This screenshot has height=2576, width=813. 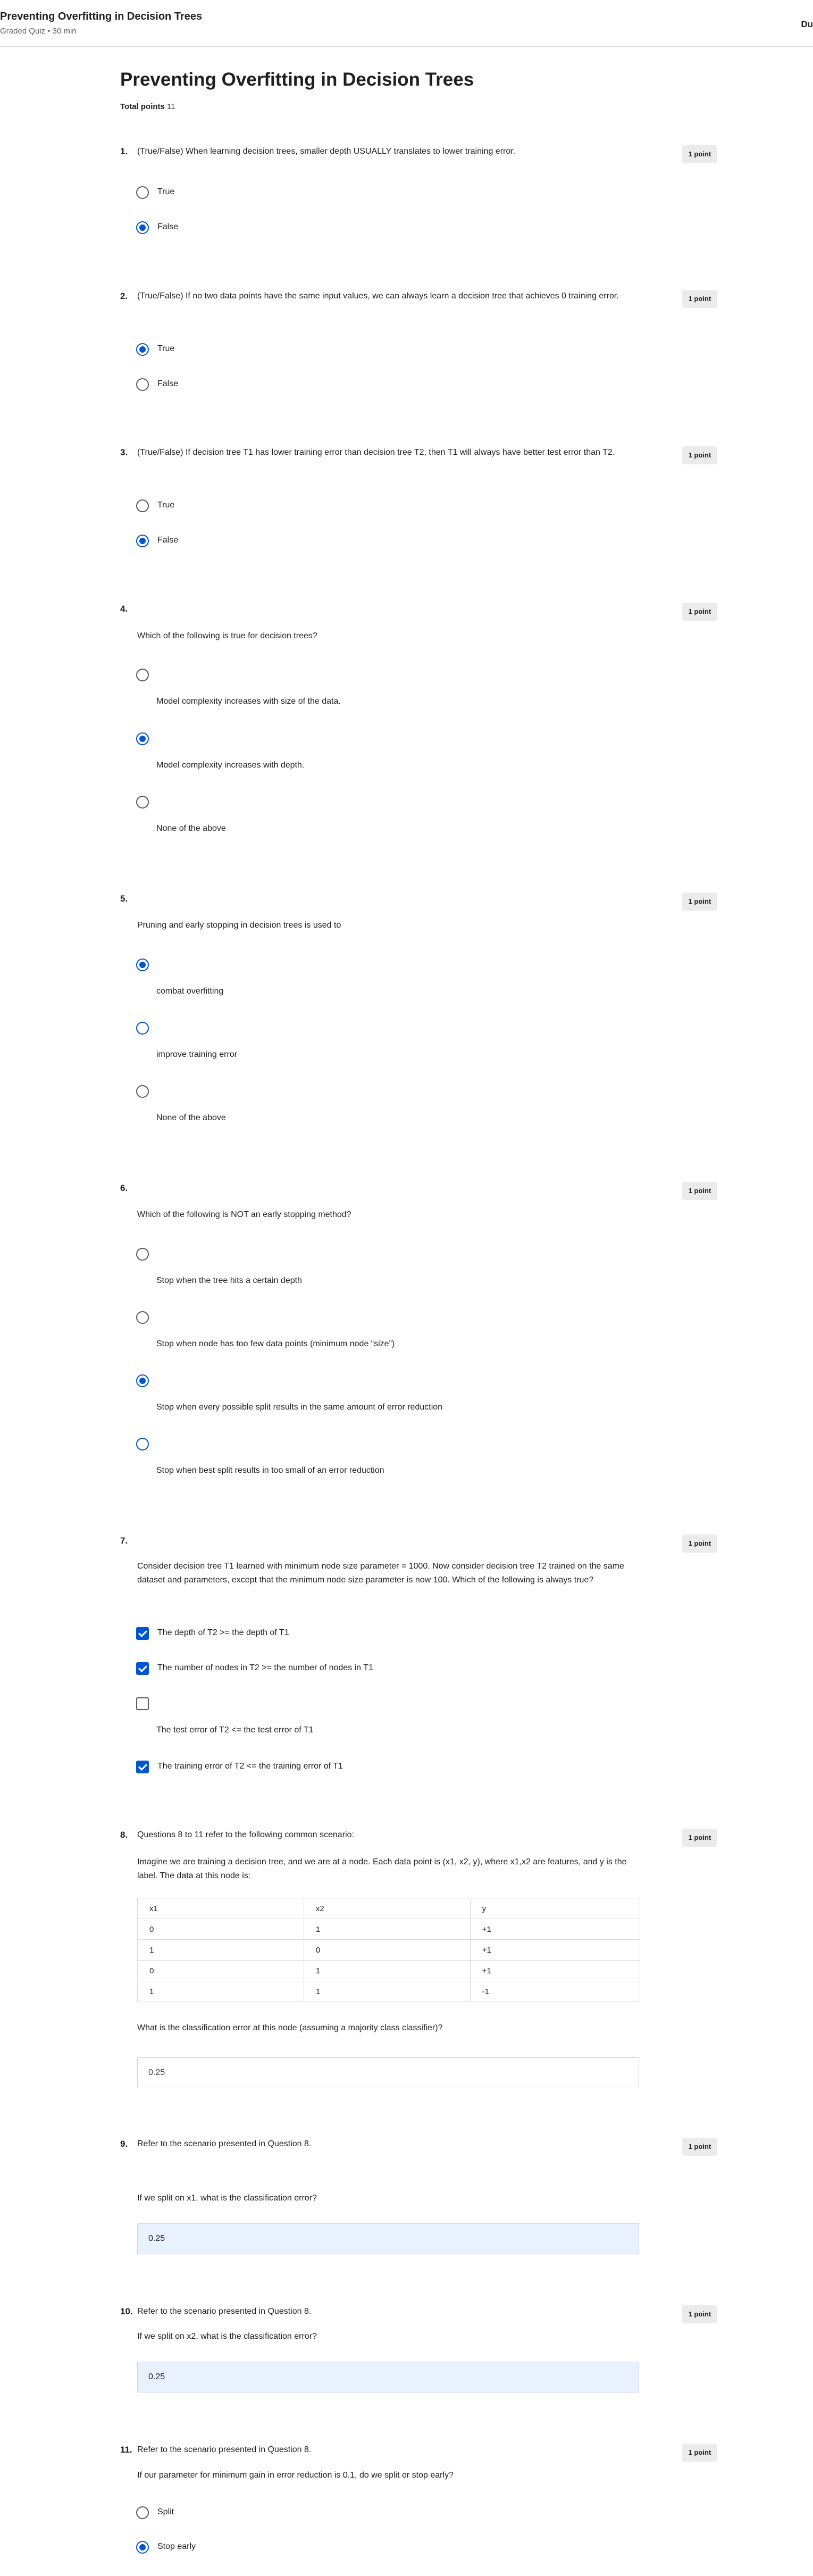 What do you see at coordinates (38, 32) in the screenshot?
I see `quiz-header-meta: Graded Quiz • 30 min` at bounding box center [38, 32].